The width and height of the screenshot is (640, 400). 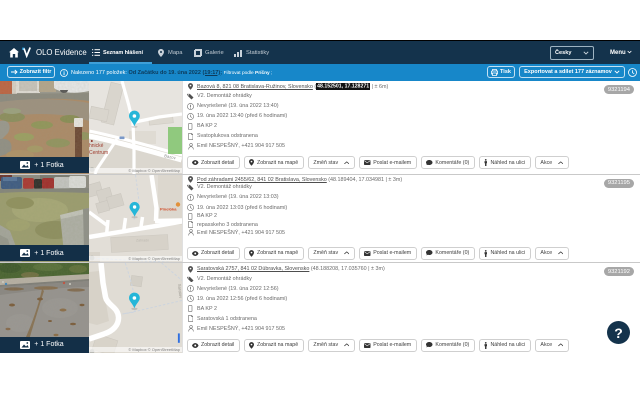 I want to click on svg-text: Pinelóka, so click(x=168, y=208).